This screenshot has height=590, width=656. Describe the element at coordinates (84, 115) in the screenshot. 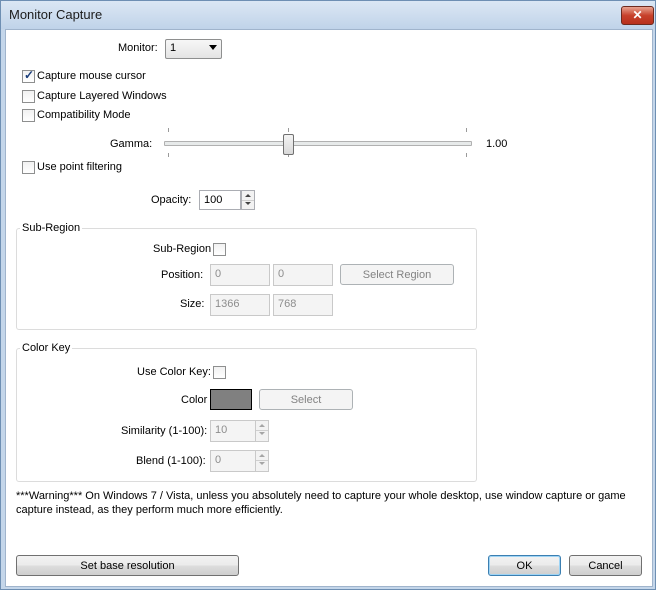

I see `compatibility-mode-label: Compatibility Mode` at that location.